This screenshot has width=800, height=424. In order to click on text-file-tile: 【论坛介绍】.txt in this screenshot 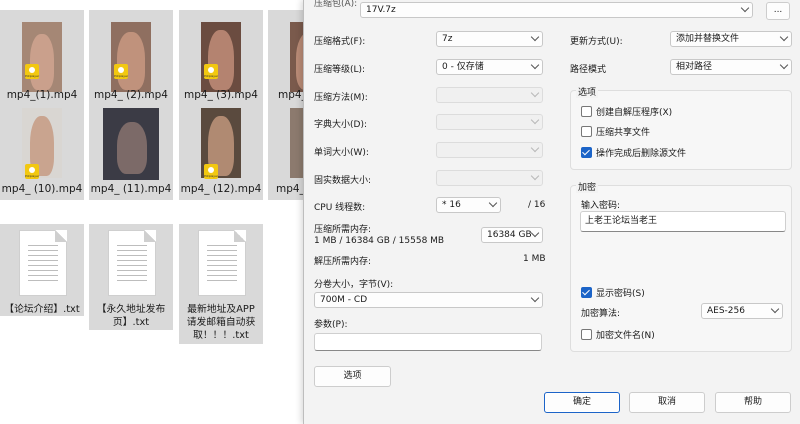, I will do `click(42, 270)`.